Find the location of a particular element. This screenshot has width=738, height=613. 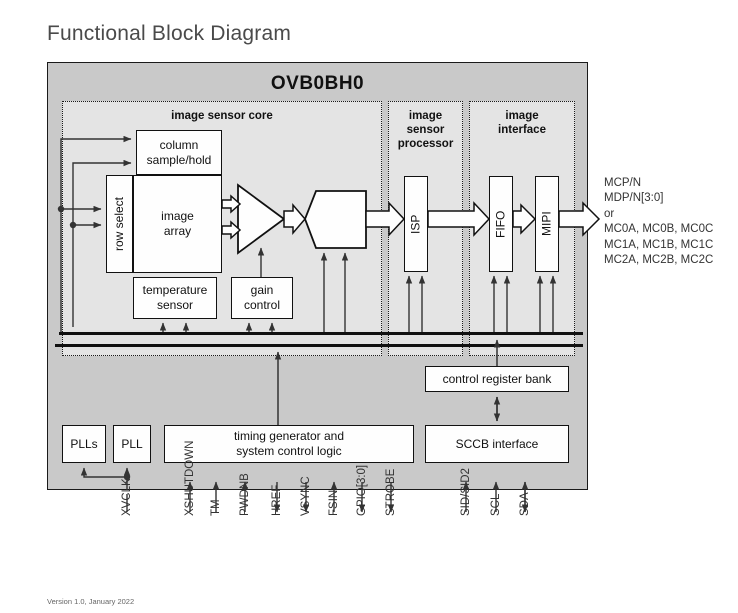

block-plls: PLLs is located at coordinates (84, 444).